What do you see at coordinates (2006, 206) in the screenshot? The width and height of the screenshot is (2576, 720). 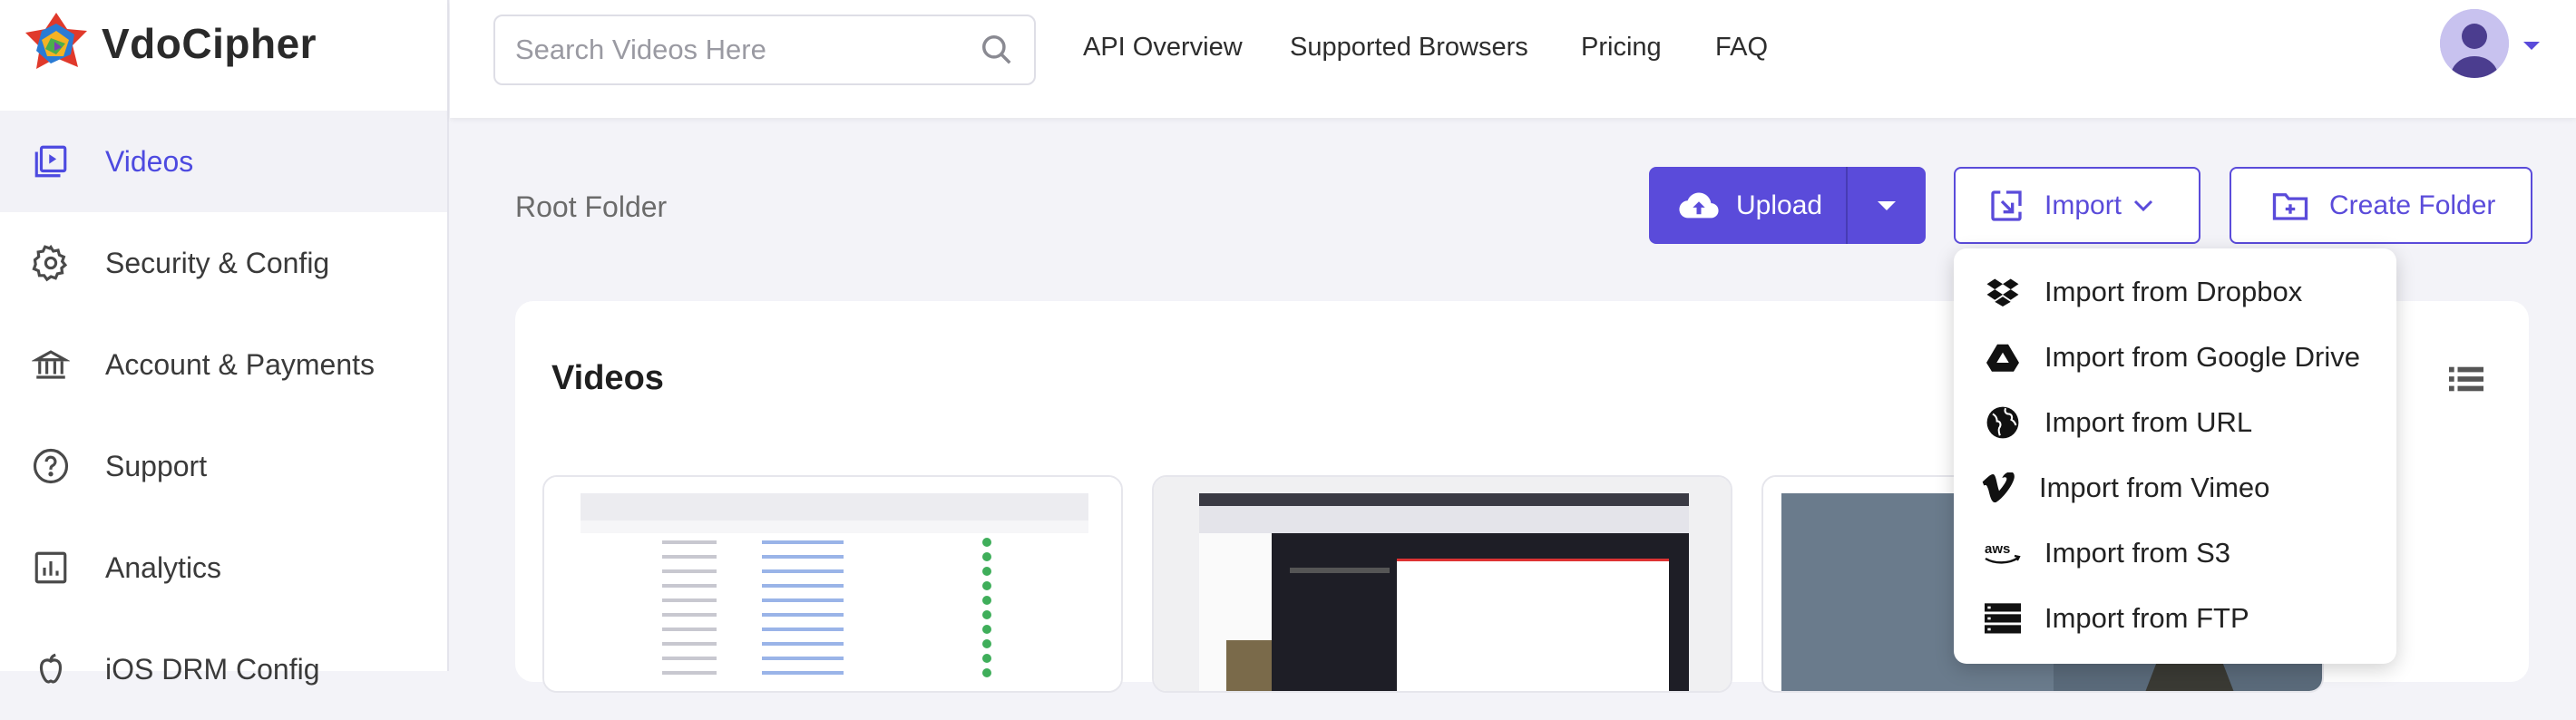 I see `import-icon` at bounding box center [2006, 206].